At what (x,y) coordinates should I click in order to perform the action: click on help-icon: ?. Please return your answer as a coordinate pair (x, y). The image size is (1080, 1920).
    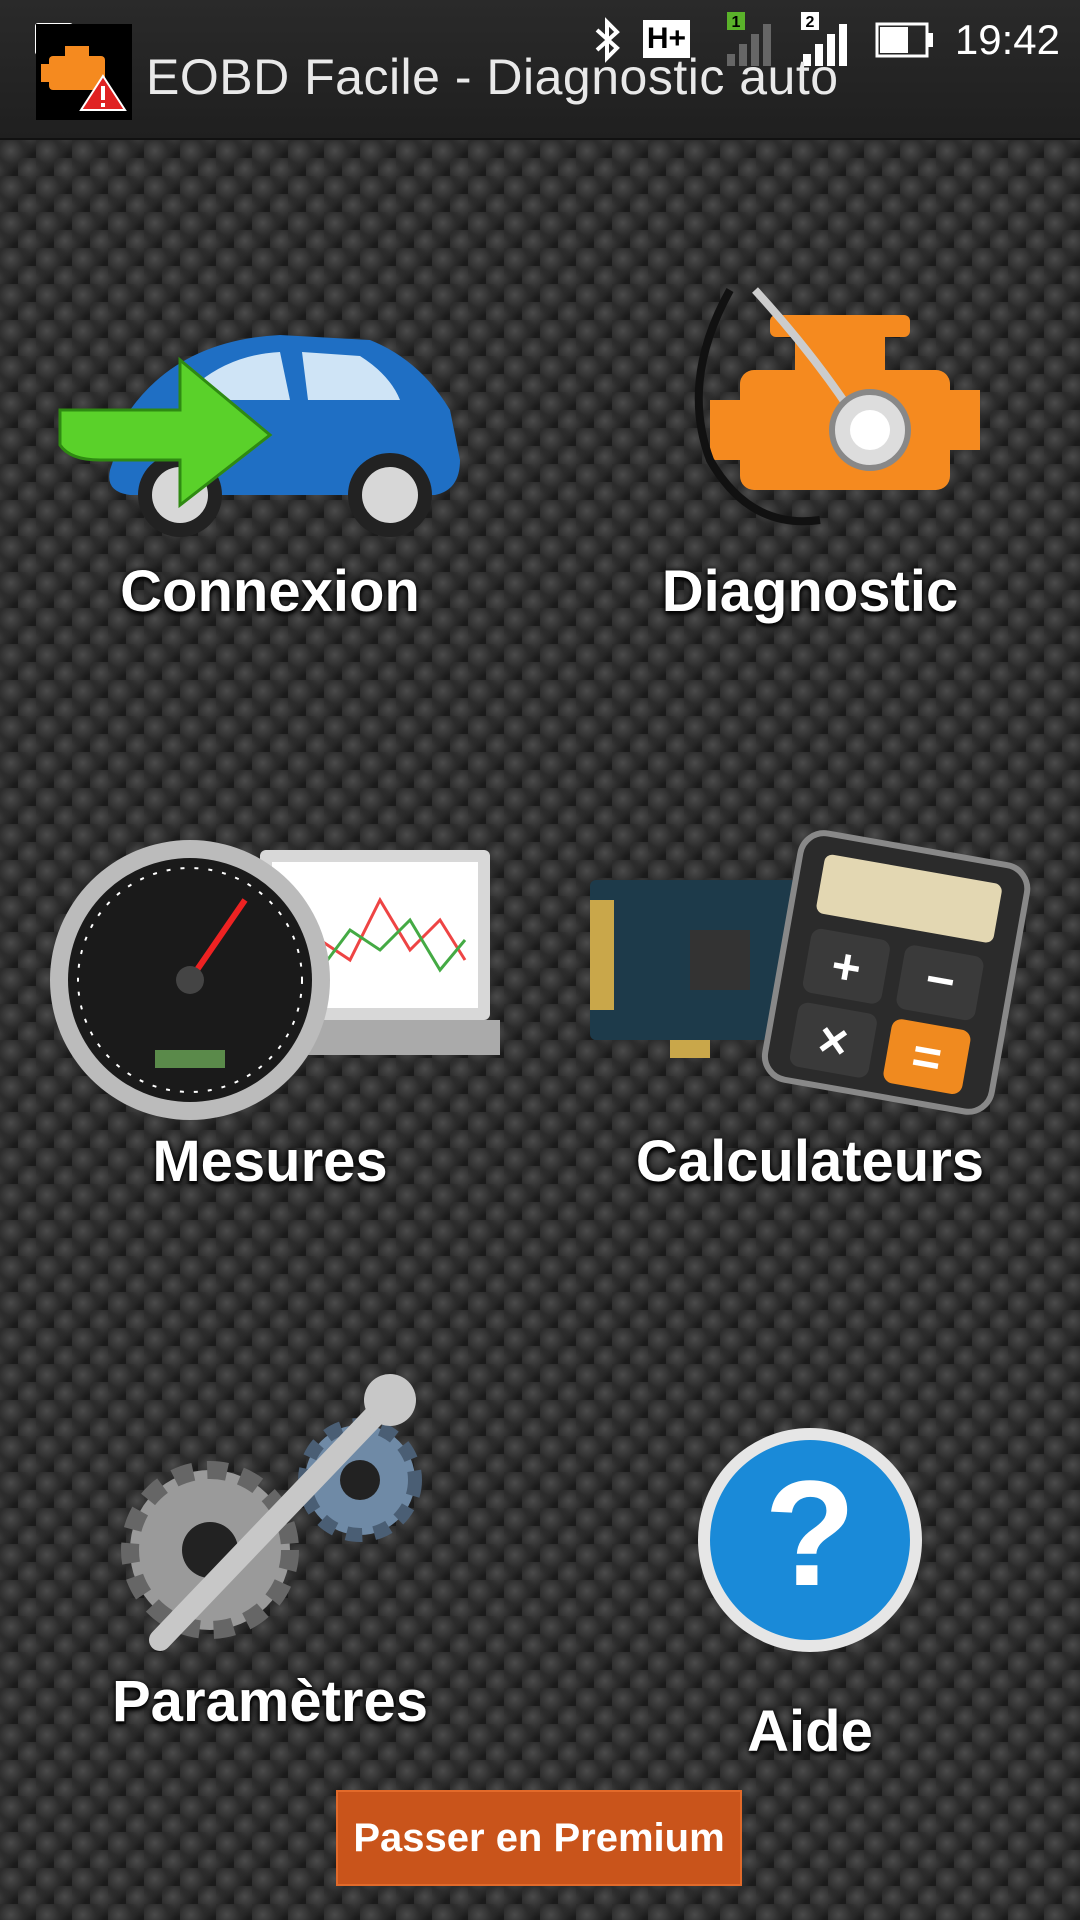
    Looking at the image, I should click on (810, 1540).